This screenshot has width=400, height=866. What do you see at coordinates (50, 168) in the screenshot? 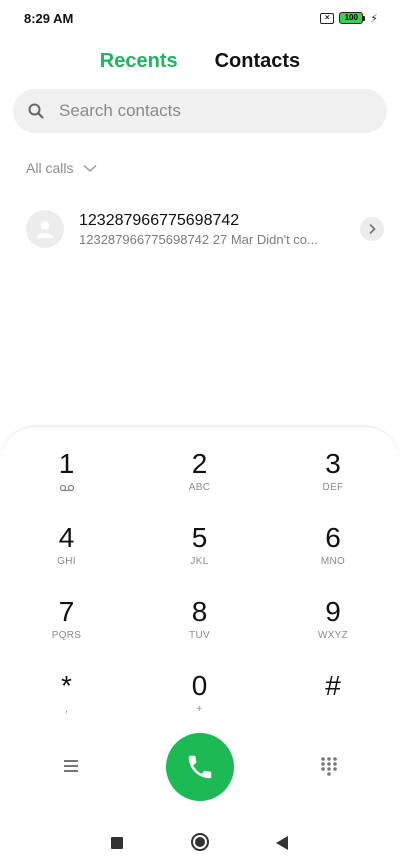
I see `filter-label: All calls` at bounding box center [50, 168].